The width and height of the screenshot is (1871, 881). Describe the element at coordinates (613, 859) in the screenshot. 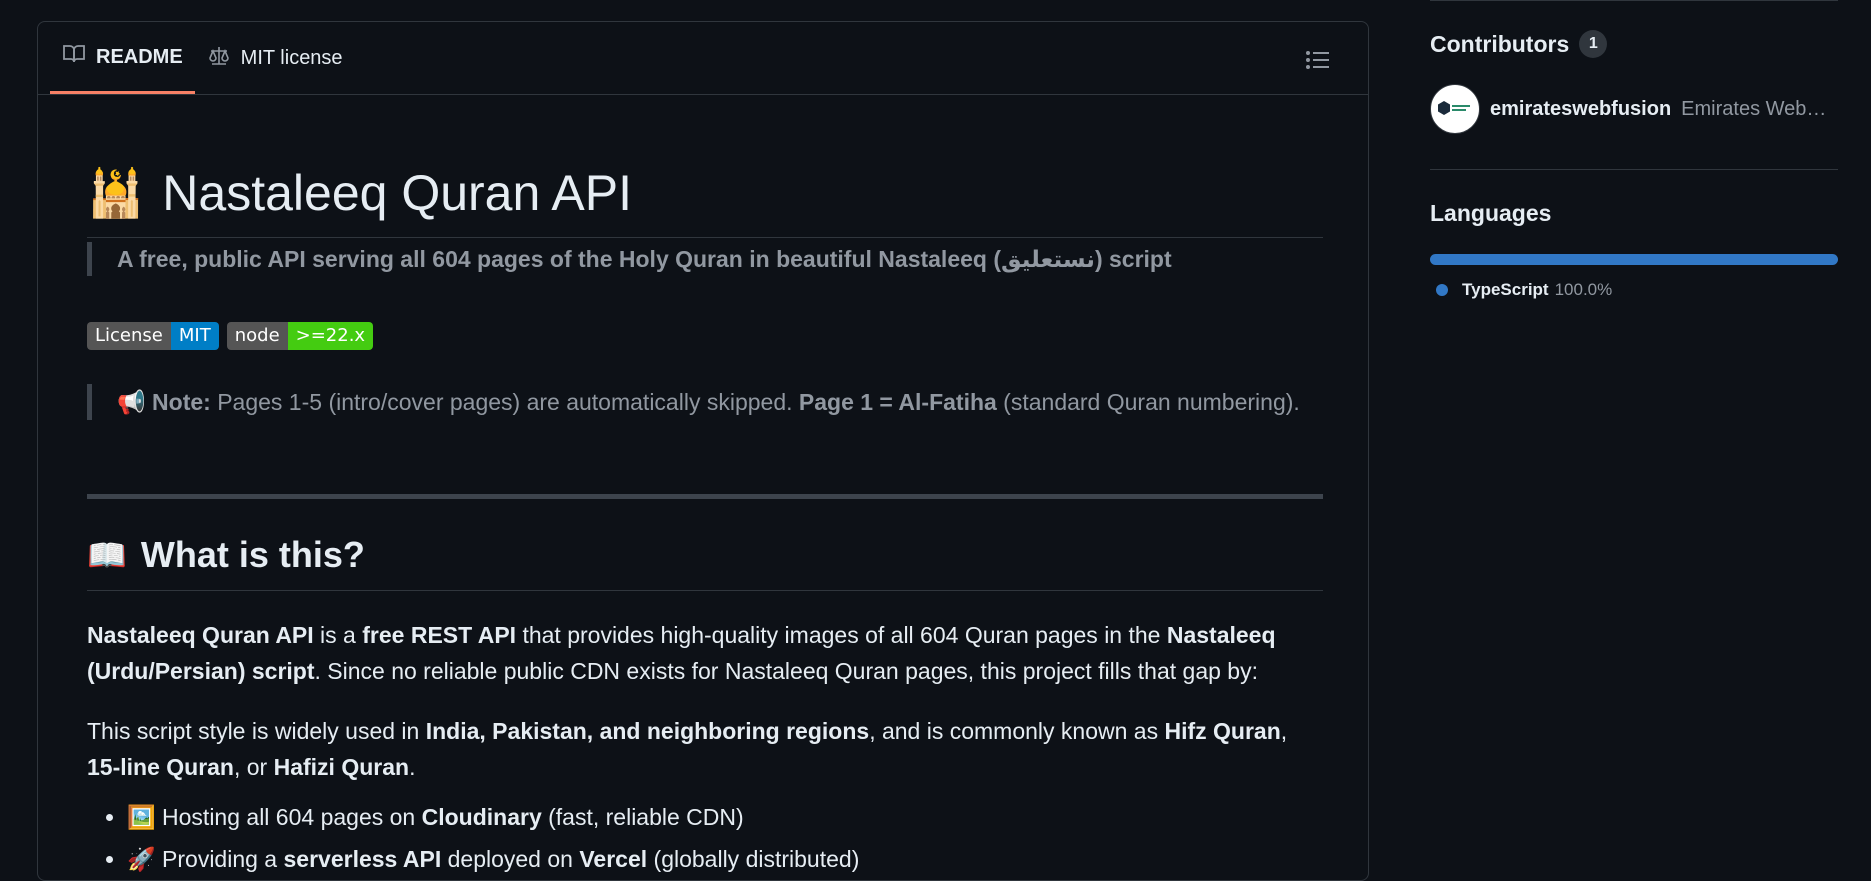

I see `li2-bold-2: Vercel` at that location.